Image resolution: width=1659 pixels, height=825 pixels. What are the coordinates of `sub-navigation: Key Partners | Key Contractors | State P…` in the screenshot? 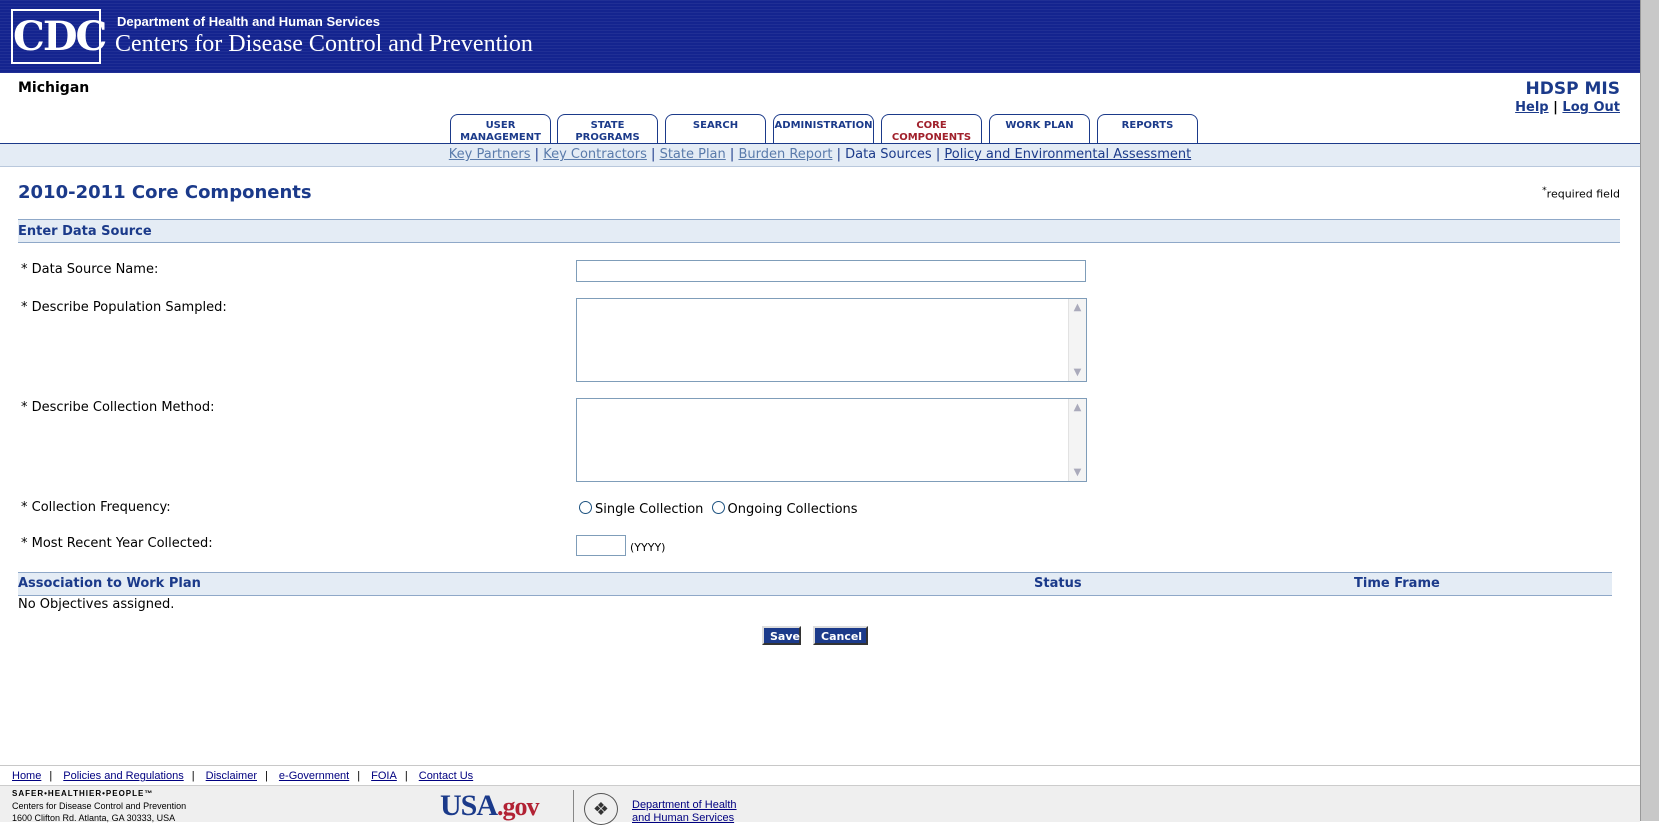 It's located at (820, 155).